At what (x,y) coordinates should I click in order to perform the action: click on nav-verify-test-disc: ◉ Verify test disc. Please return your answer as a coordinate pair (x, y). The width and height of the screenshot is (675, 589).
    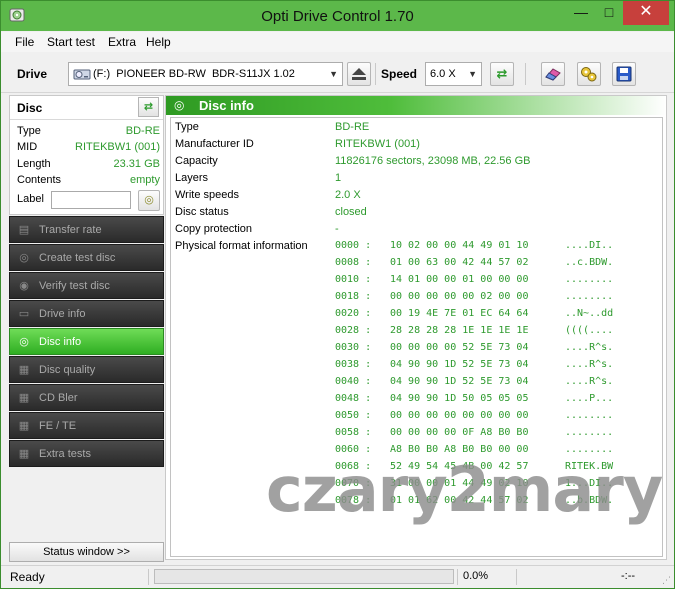
    Looking at the image, I should click on (86, 285).